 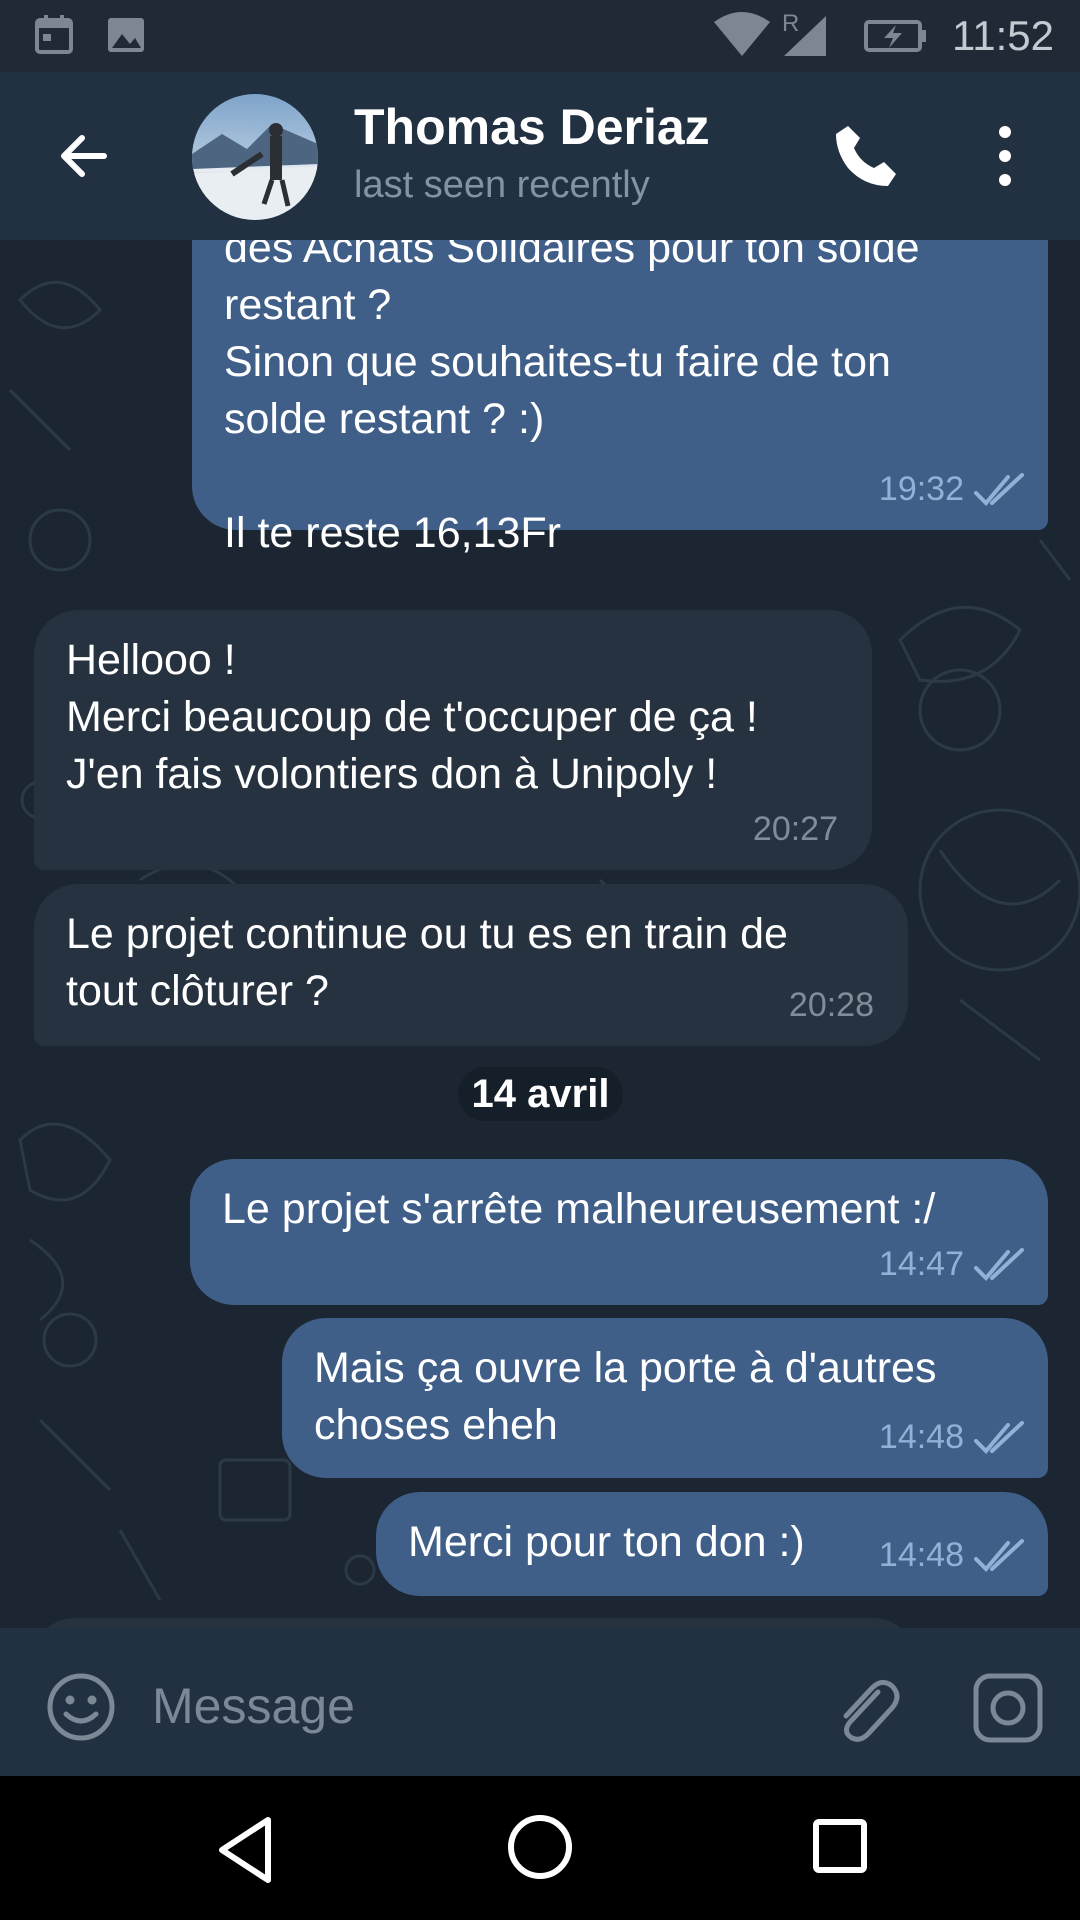 I want to click on contact-name: Thomas Deriaz, so click(x=532, y=127).